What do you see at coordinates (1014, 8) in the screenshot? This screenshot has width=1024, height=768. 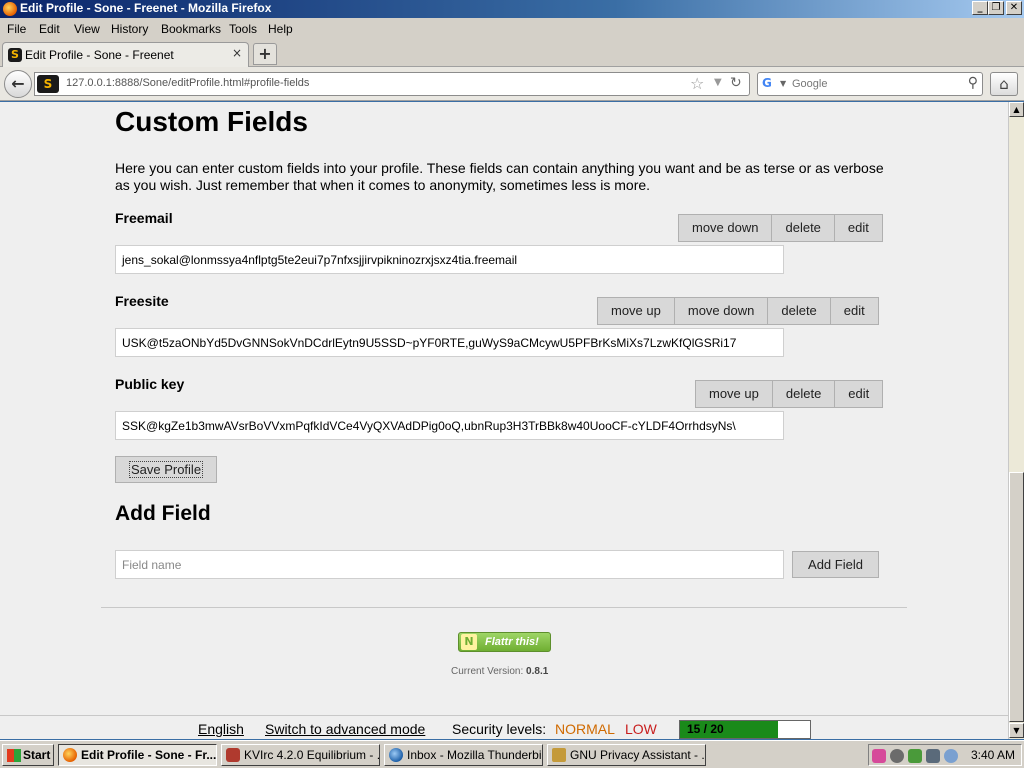 I see `close-window-button: ✕` at bounding box center [1014, 8].